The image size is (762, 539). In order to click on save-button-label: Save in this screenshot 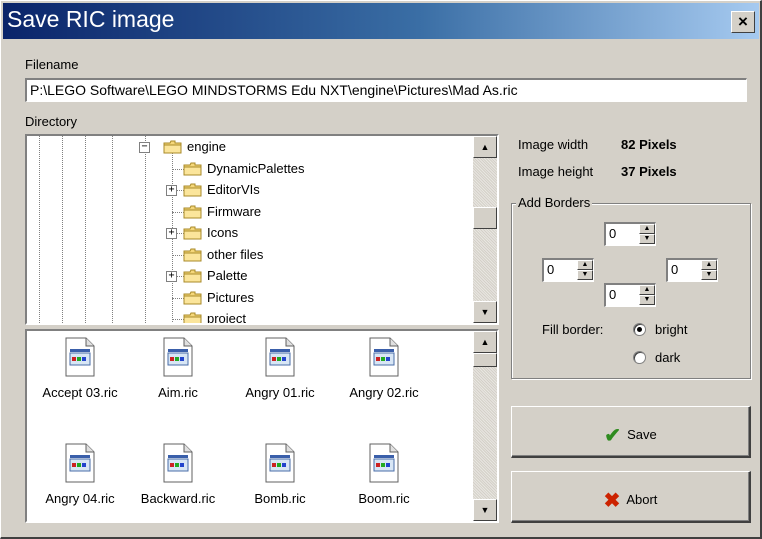, I will do `click(642, 434)`.